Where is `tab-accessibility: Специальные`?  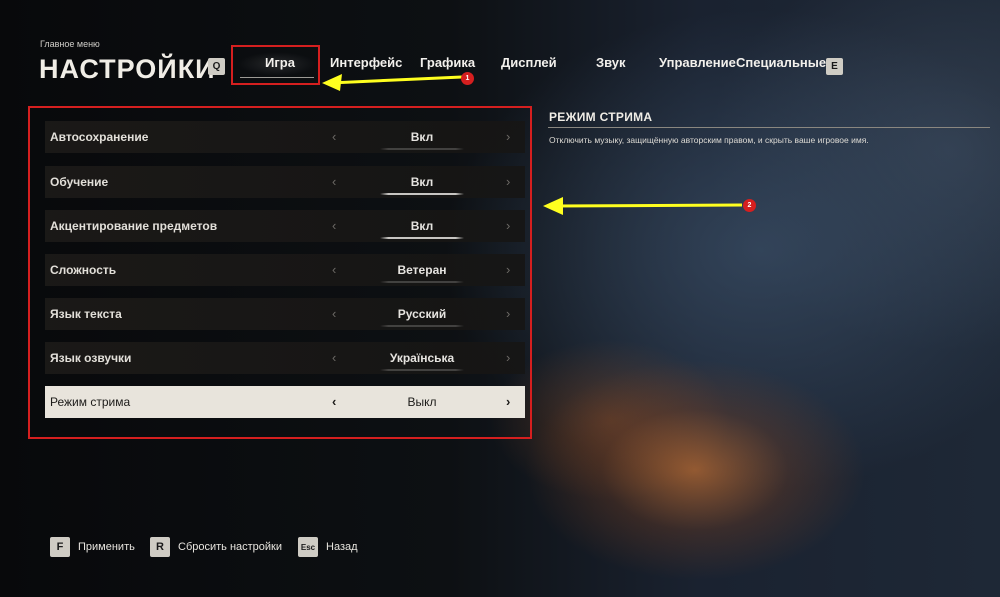
tab-accessibility: Специальные is located at coordinates (781, 62).